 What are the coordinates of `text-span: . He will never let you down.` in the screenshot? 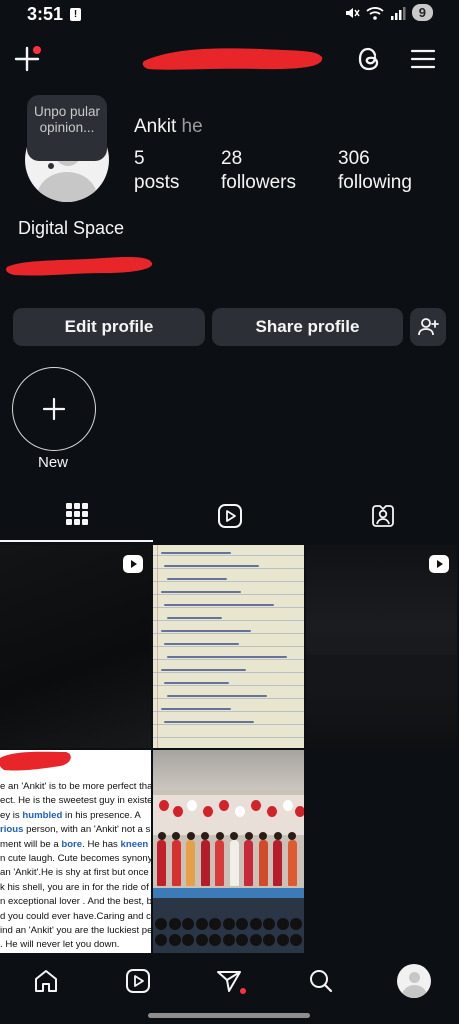 It's located at (60, 945).